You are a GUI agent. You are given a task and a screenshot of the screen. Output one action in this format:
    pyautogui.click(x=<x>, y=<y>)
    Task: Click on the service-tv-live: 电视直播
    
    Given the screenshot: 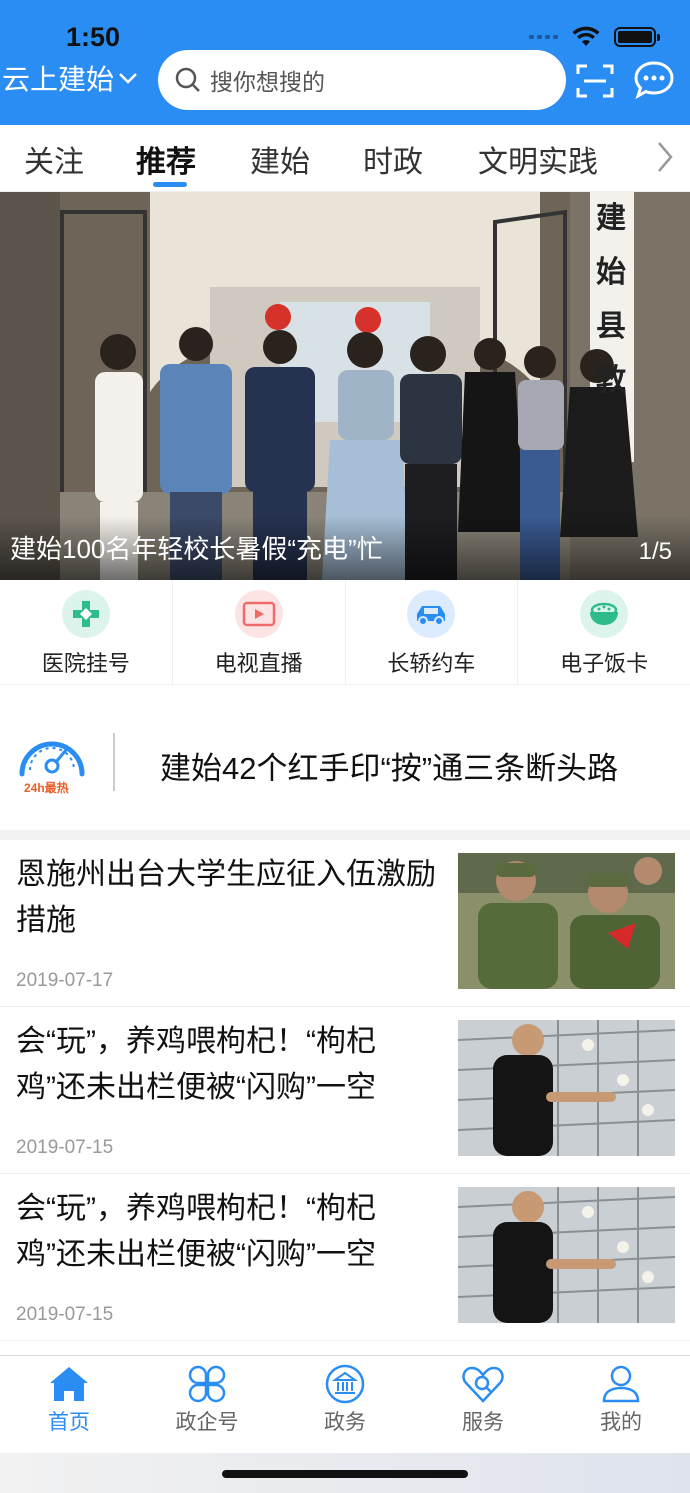 What is the action you would take?
    pyautogui.click(x=259, y=632)
    